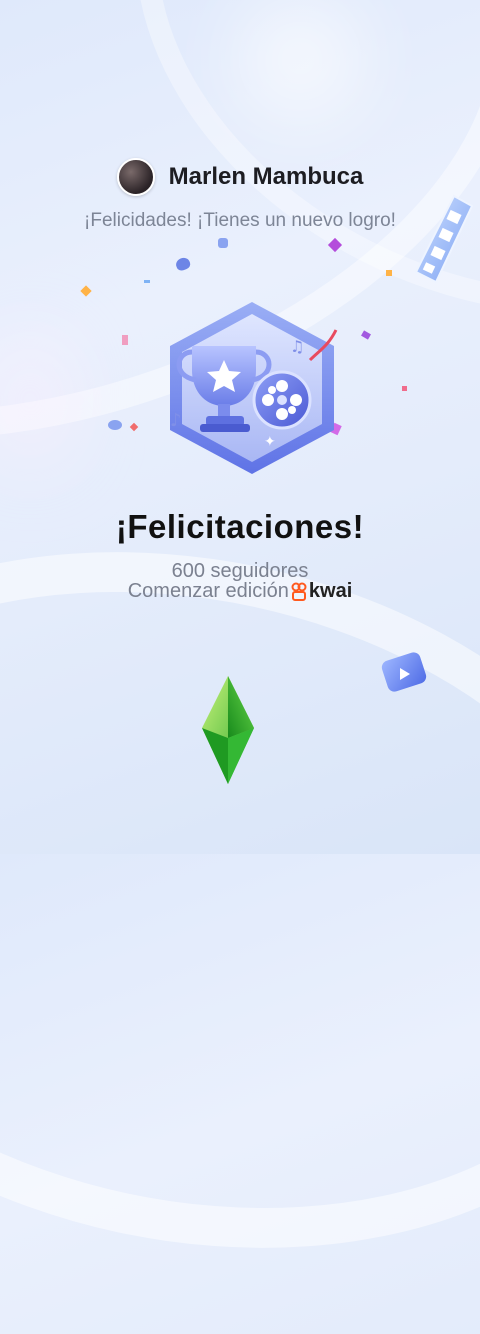  What do you see at coordinates (297, 346) in the screenshot?
I see `music-note-icon: ♫` at bounding box center [297, 346].